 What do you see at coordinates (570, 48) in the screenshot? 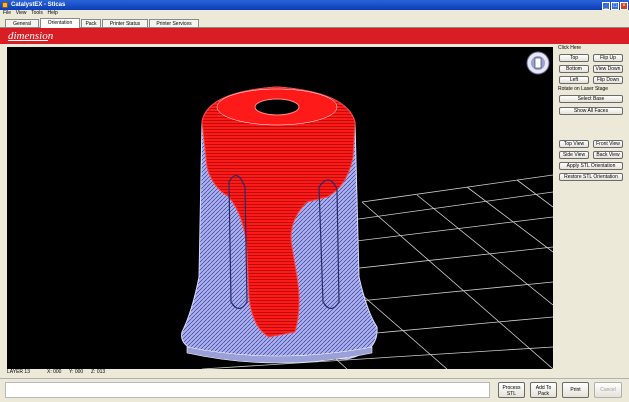
I see `view-section-label: Click Here` at bounding box center [570, 48].